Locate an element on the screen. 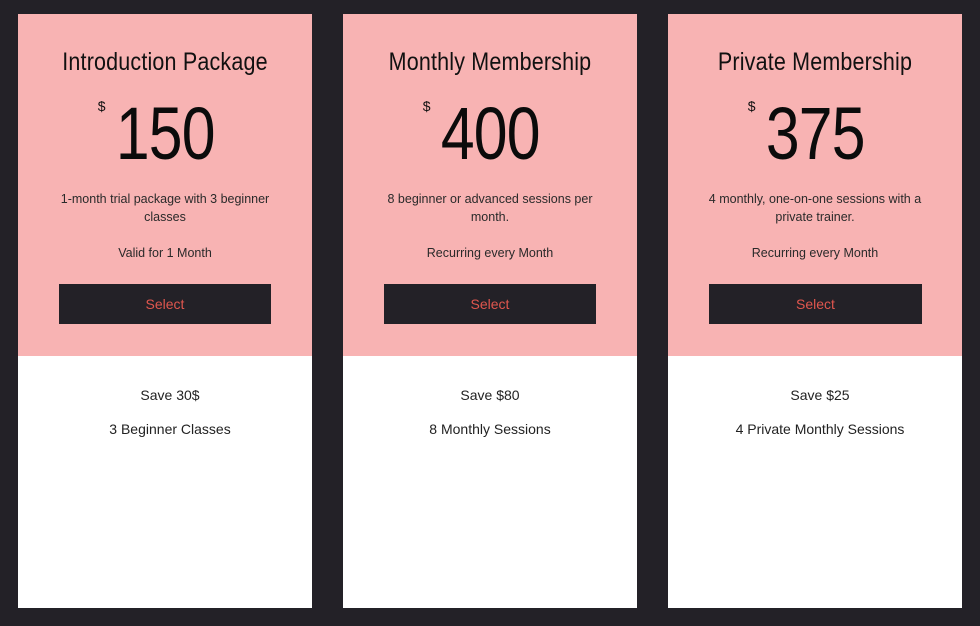 The width and height of the screenshot is (980, 626). price-amount: 150 is located at coordinates (165, 133).